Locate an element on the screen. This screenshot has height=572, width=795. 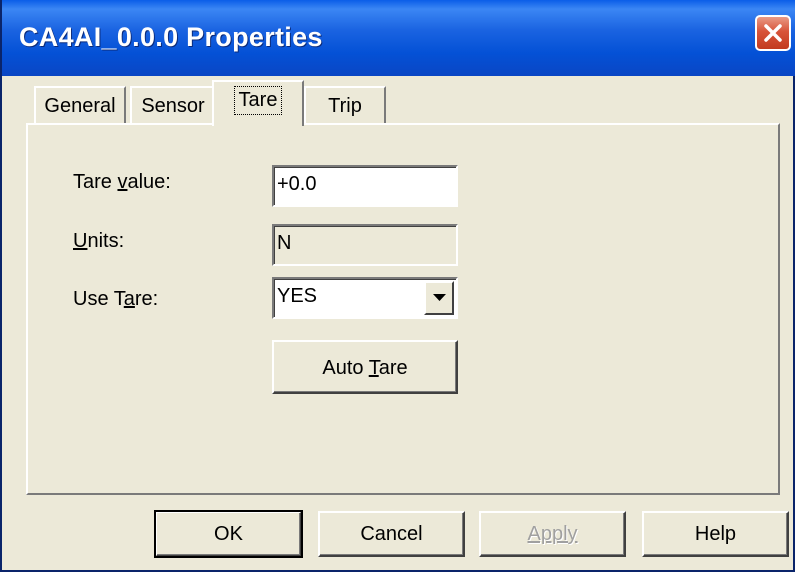
units-label: Units: is located at coordinates (99, 241).